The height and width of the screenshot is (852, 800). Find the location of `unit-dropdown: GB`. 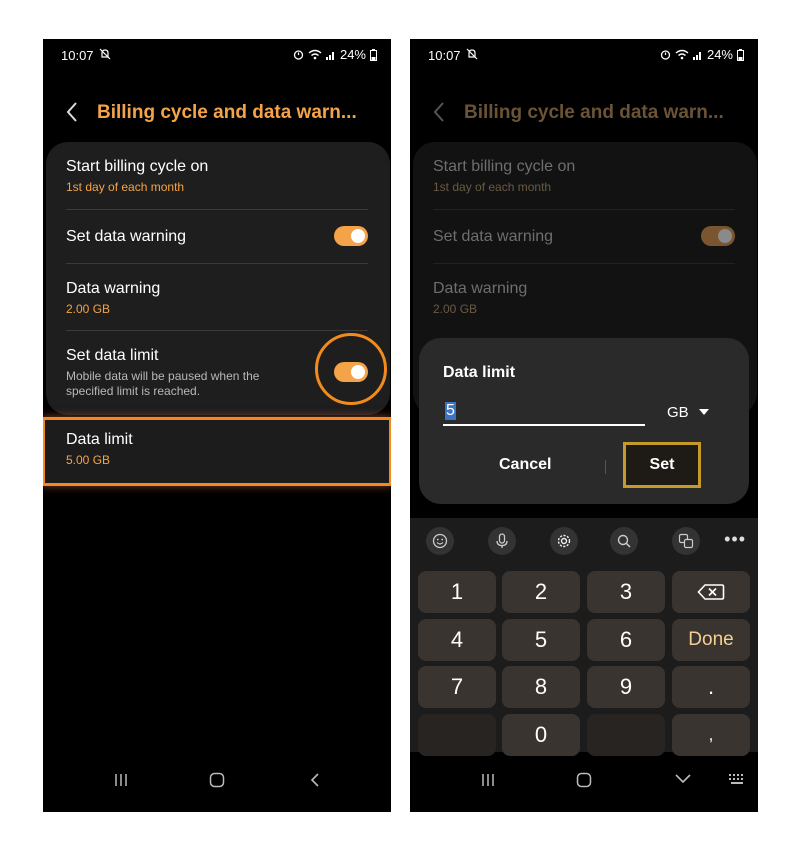

unit-dropdown: GB is located at coordinates (688, 412).